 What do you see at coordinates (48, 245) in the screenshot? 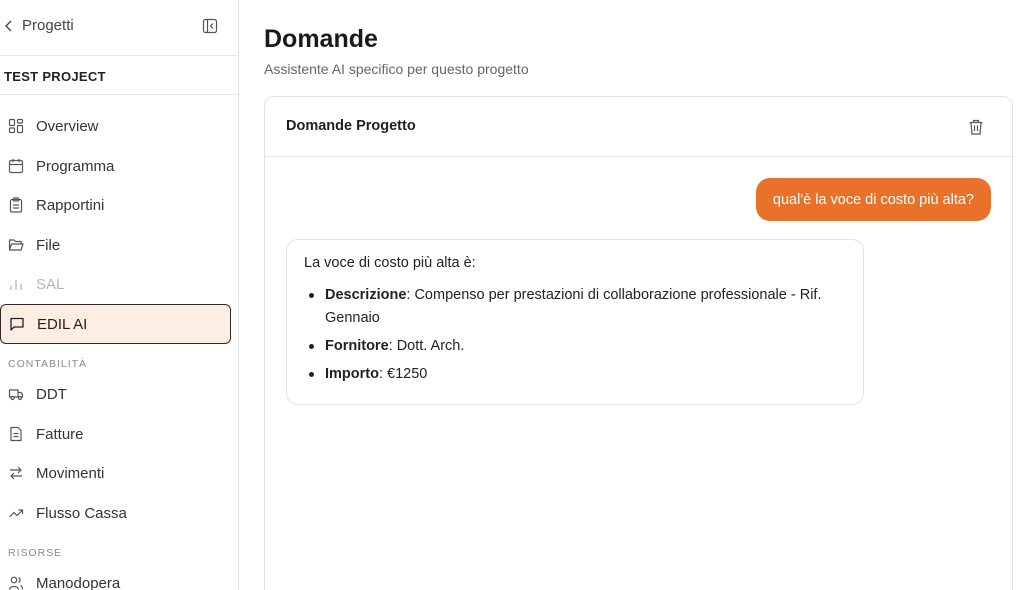
I see `sidebar-item-label: File` at bounding box center [48, 245].